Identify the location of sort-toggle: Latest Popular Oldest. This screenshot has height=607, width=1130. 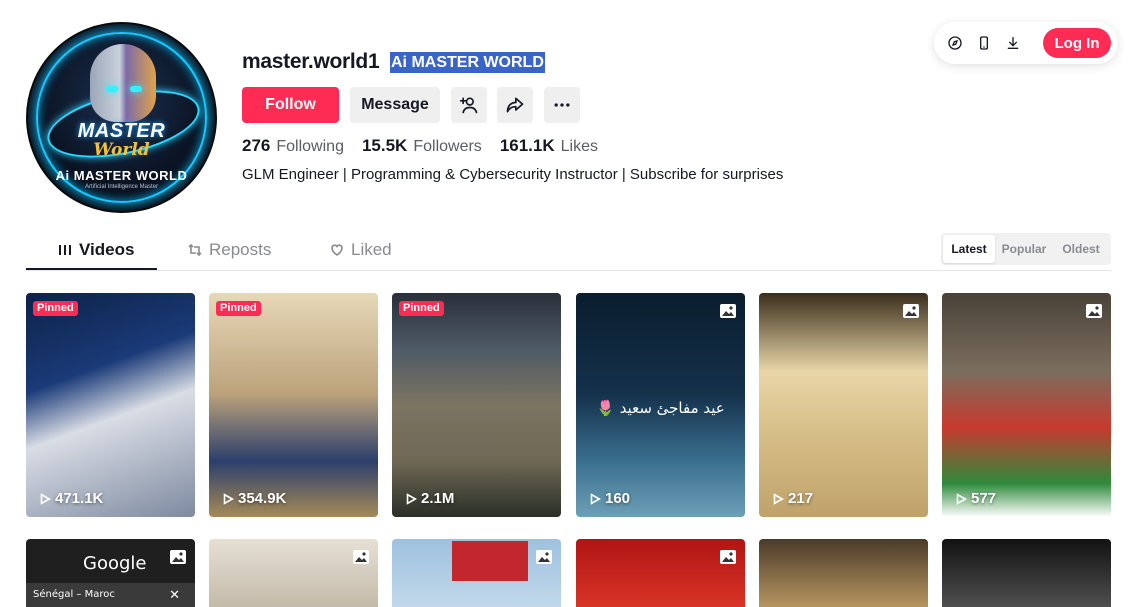
(1026, 249).